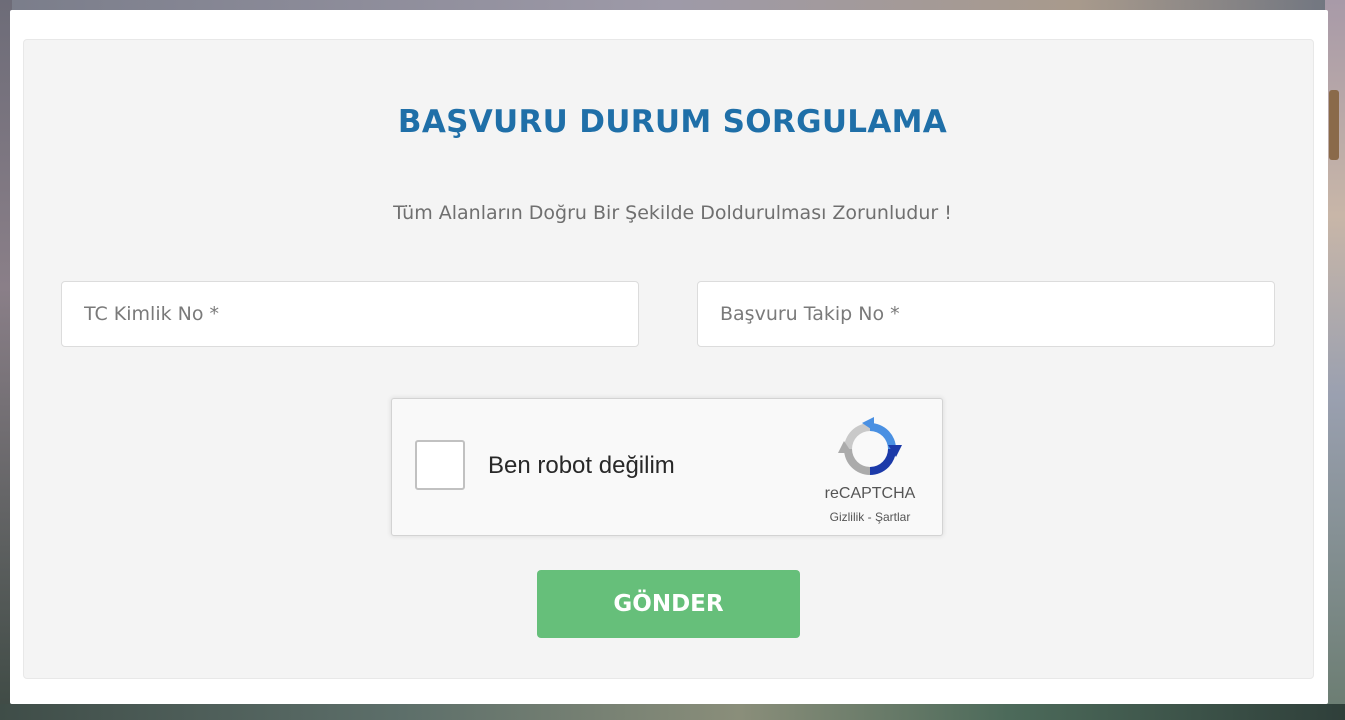  What do you see at coordinates (870, 446) in the screenshot?
I see `recaptcha-logo-icon` at bounding box center [870, 446].